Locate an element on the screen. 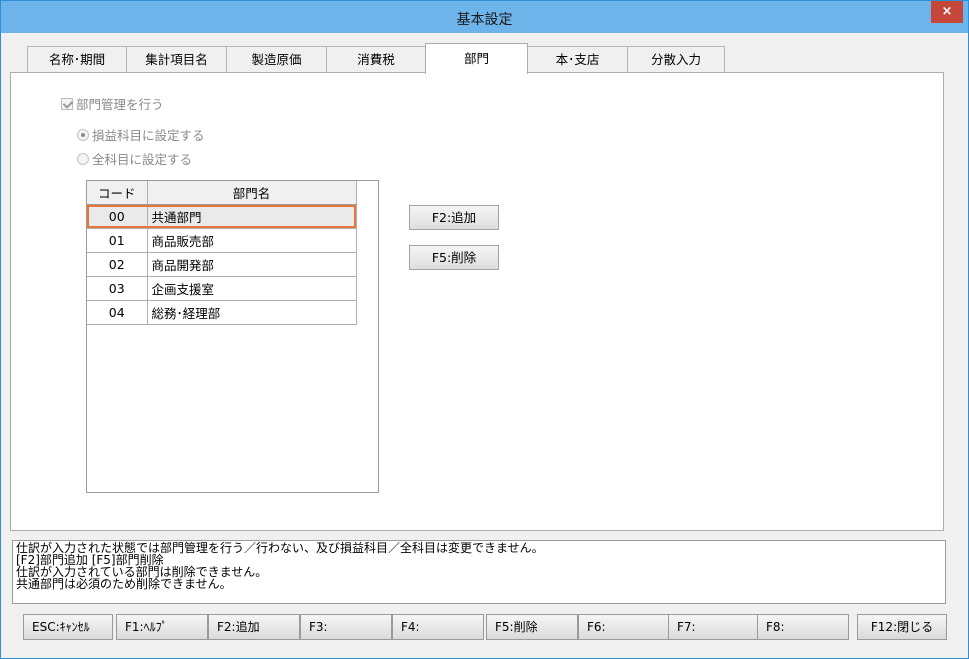 Image resolution: width=969 pixels, height=659 pixels. table-row: 00 共通部門 is located at coordinates (222, 216).